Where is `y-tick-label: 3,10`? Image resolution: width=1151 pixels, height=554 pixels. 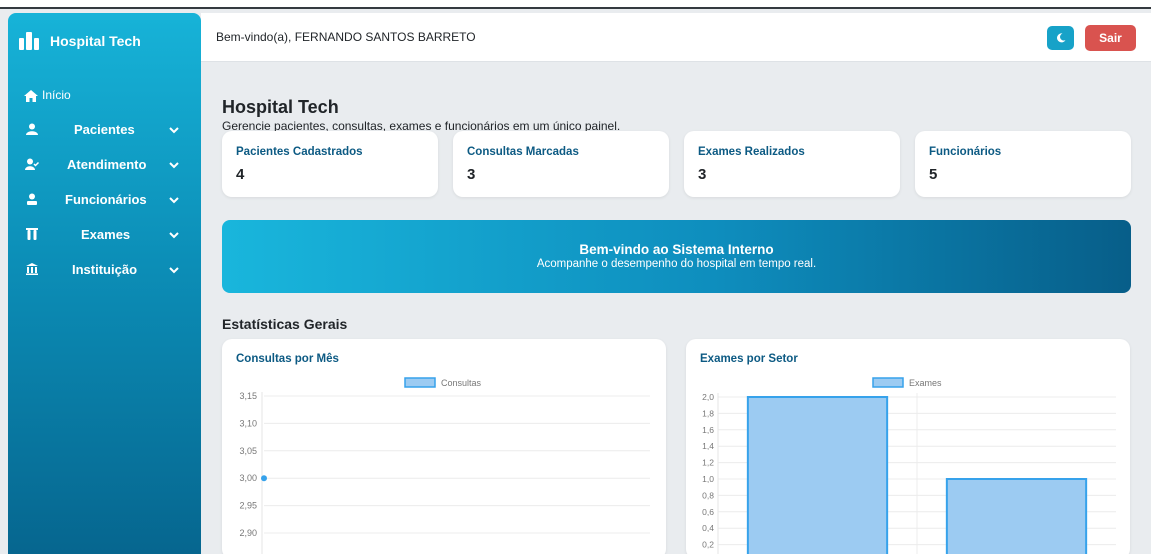
y-tick-label: 3,10 is located at coordinates (248, 423).